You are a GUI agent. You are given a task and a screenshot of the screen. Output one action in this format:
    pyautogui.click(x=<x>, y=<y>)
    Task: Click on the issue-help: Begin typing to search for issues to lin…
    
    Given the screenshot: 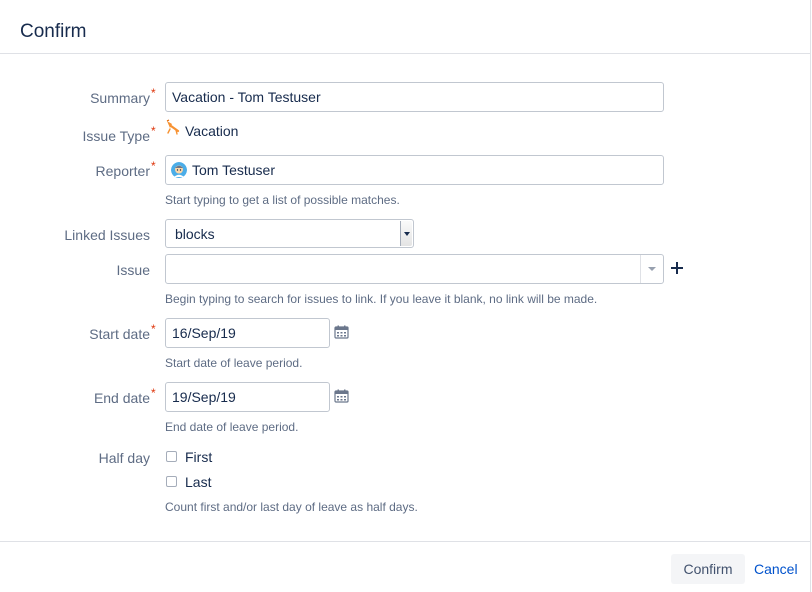 What is the action you would take?
    pyautogui.click(x=381, y=299)
    